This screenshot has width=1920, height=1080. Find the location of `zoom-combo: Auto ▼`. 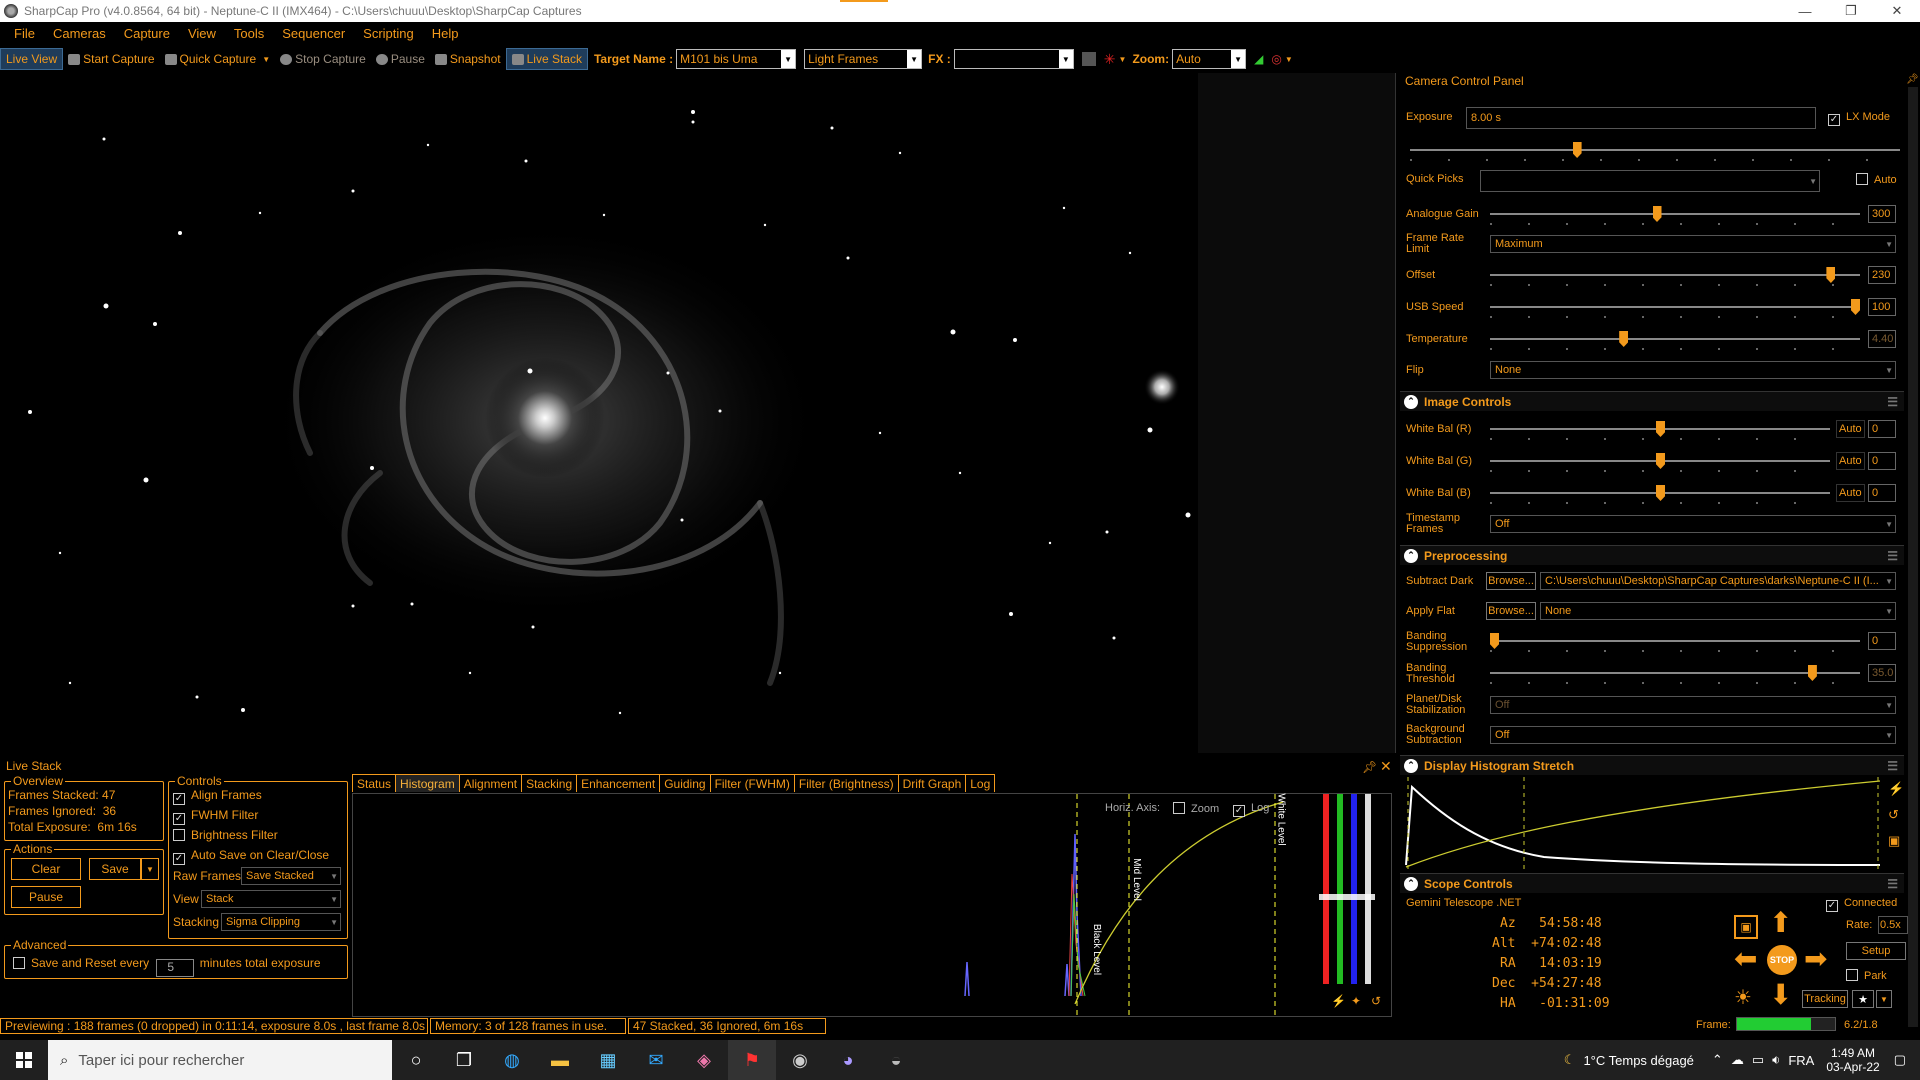

zoom-combo: Auto ▼ is located at coordinates (1209, 59).